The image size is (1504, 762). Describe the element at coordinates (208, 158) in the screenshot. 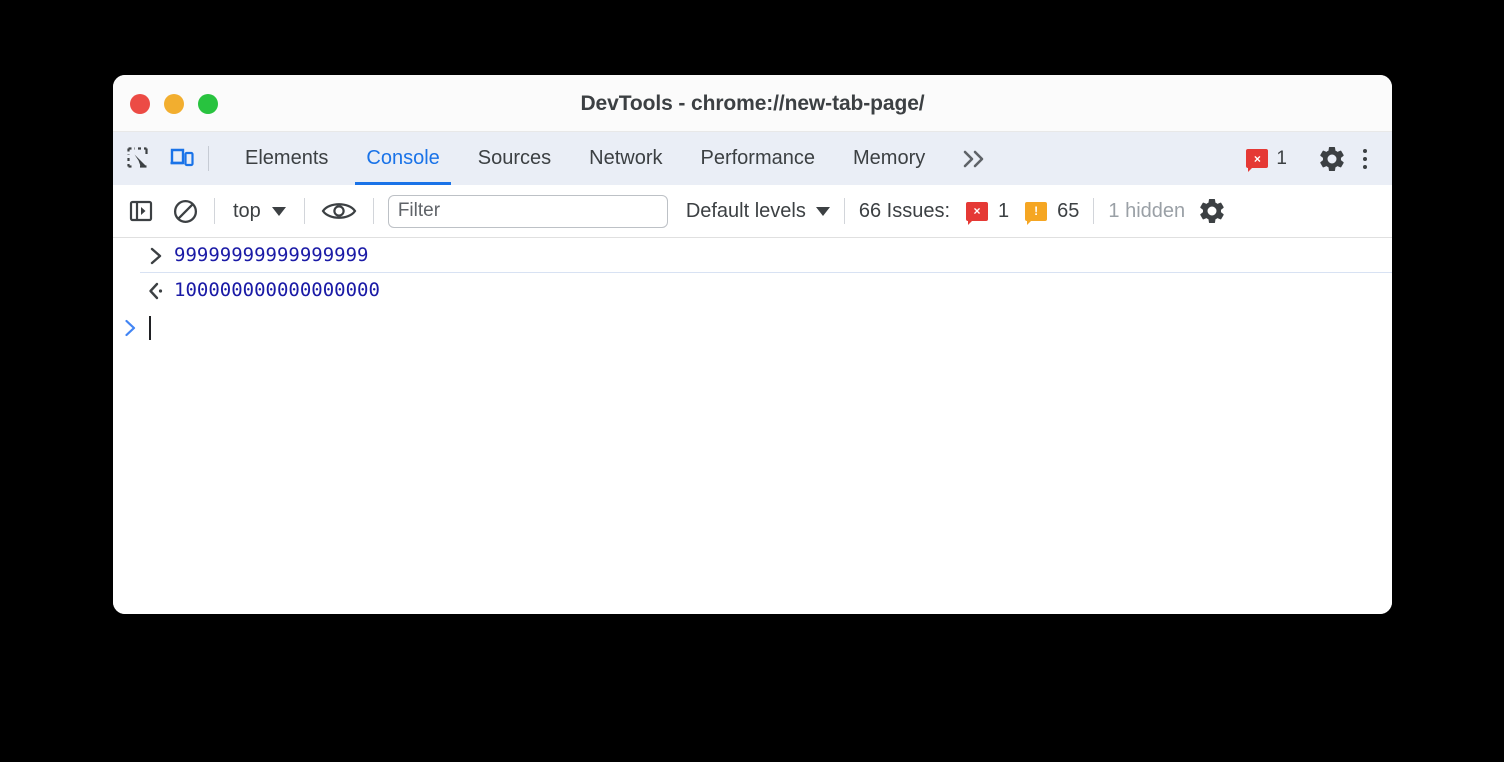

I see `tabbar-divider` at that location.